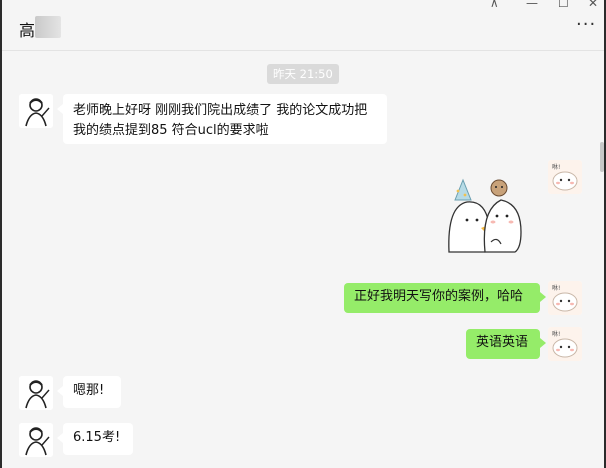 This screenshot has width=606, height=468. Describe the element at coordinates (532, 5) in the screenshot. I see `minimize-button: —` at that location.